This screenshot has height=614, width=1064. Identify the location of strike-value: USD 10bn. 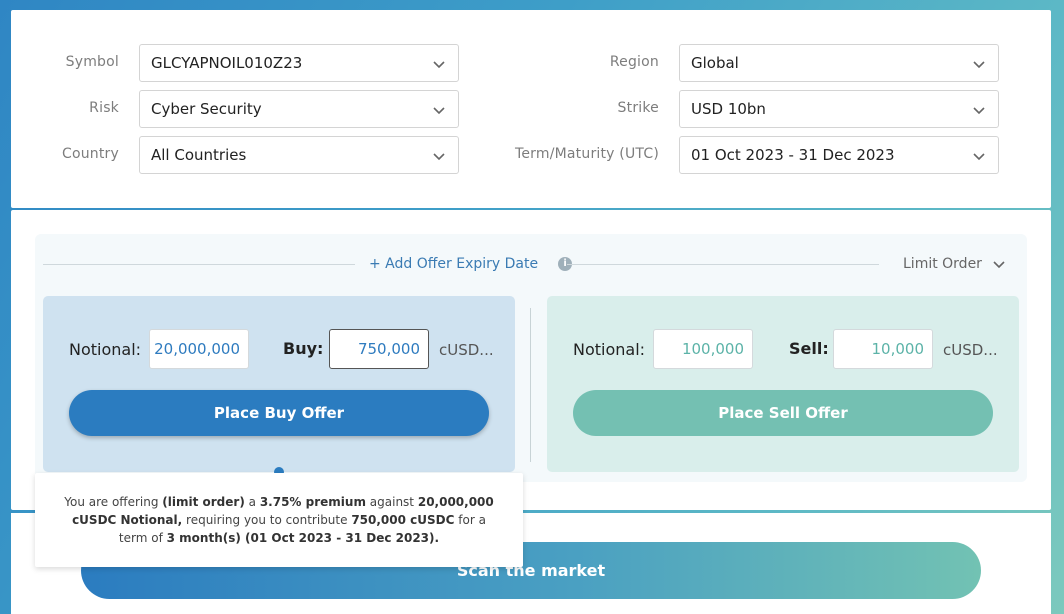
(728, 109).